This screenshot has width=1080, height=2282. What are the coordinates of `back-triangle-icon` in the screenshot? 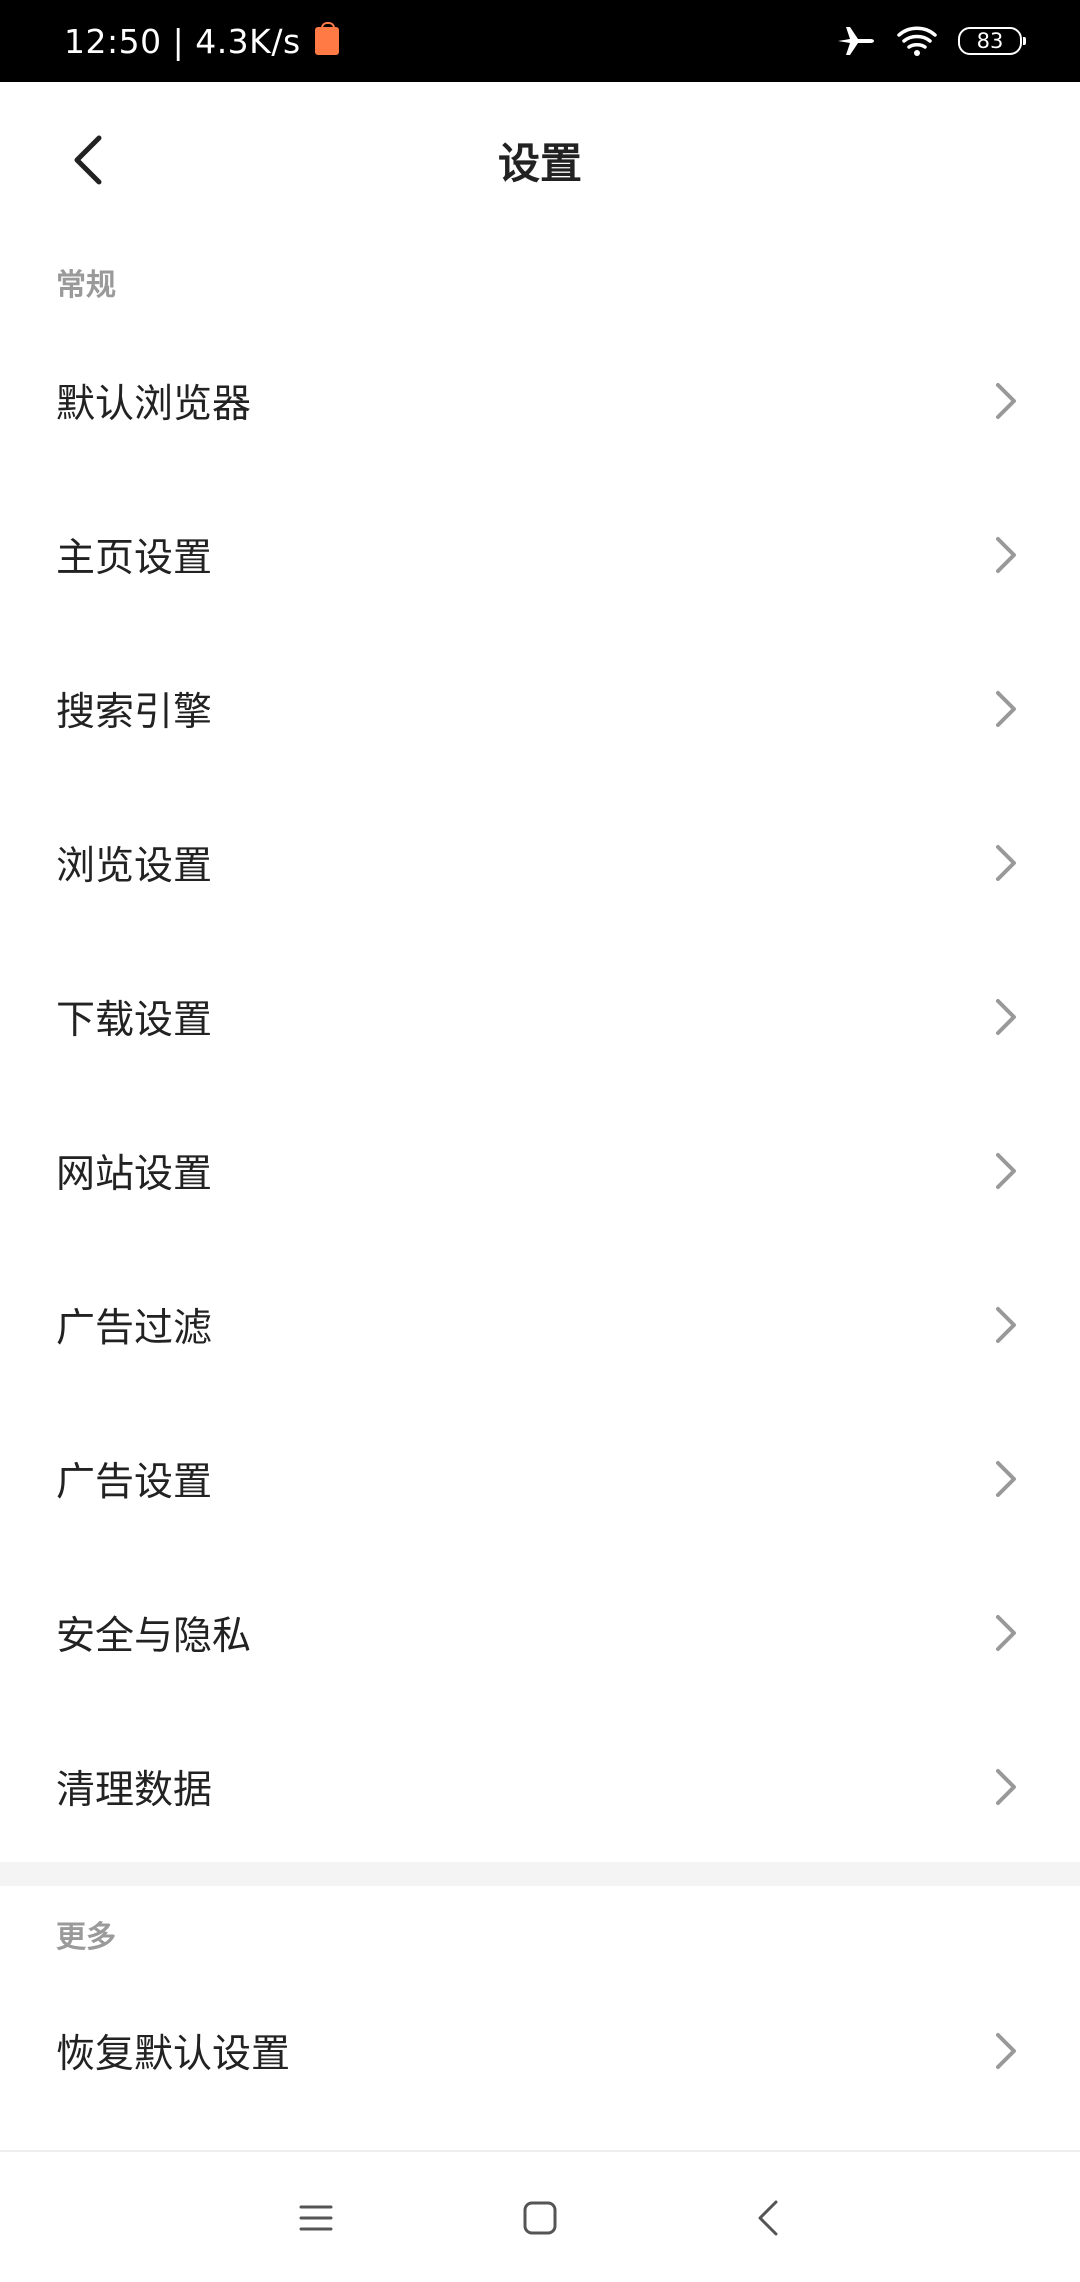 It's located at (768, 2218).